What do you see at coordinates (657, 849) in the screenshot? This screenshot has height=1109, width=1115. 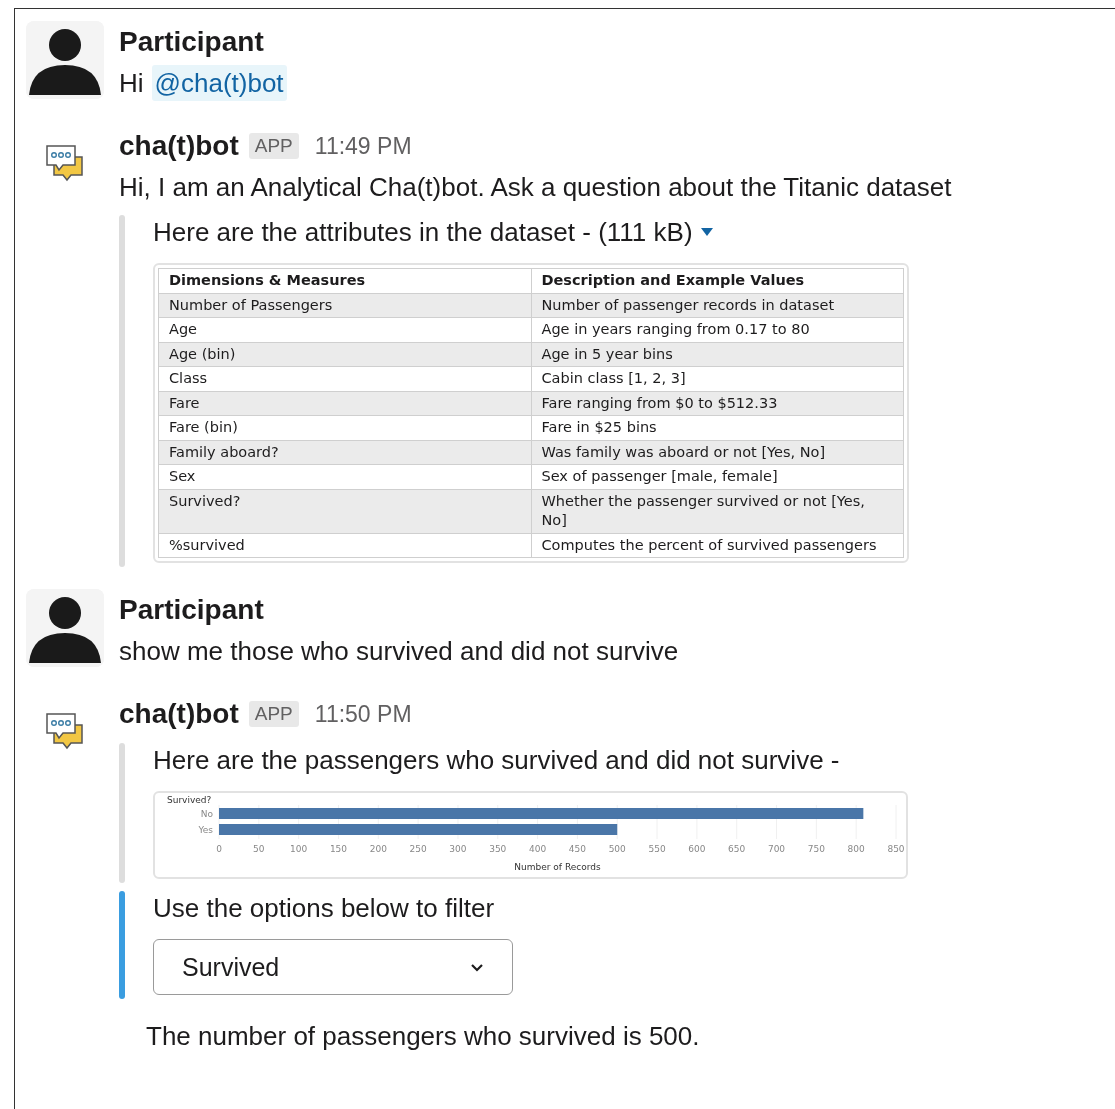 I see `tick-label: 550` at bounding box center [657, 849].